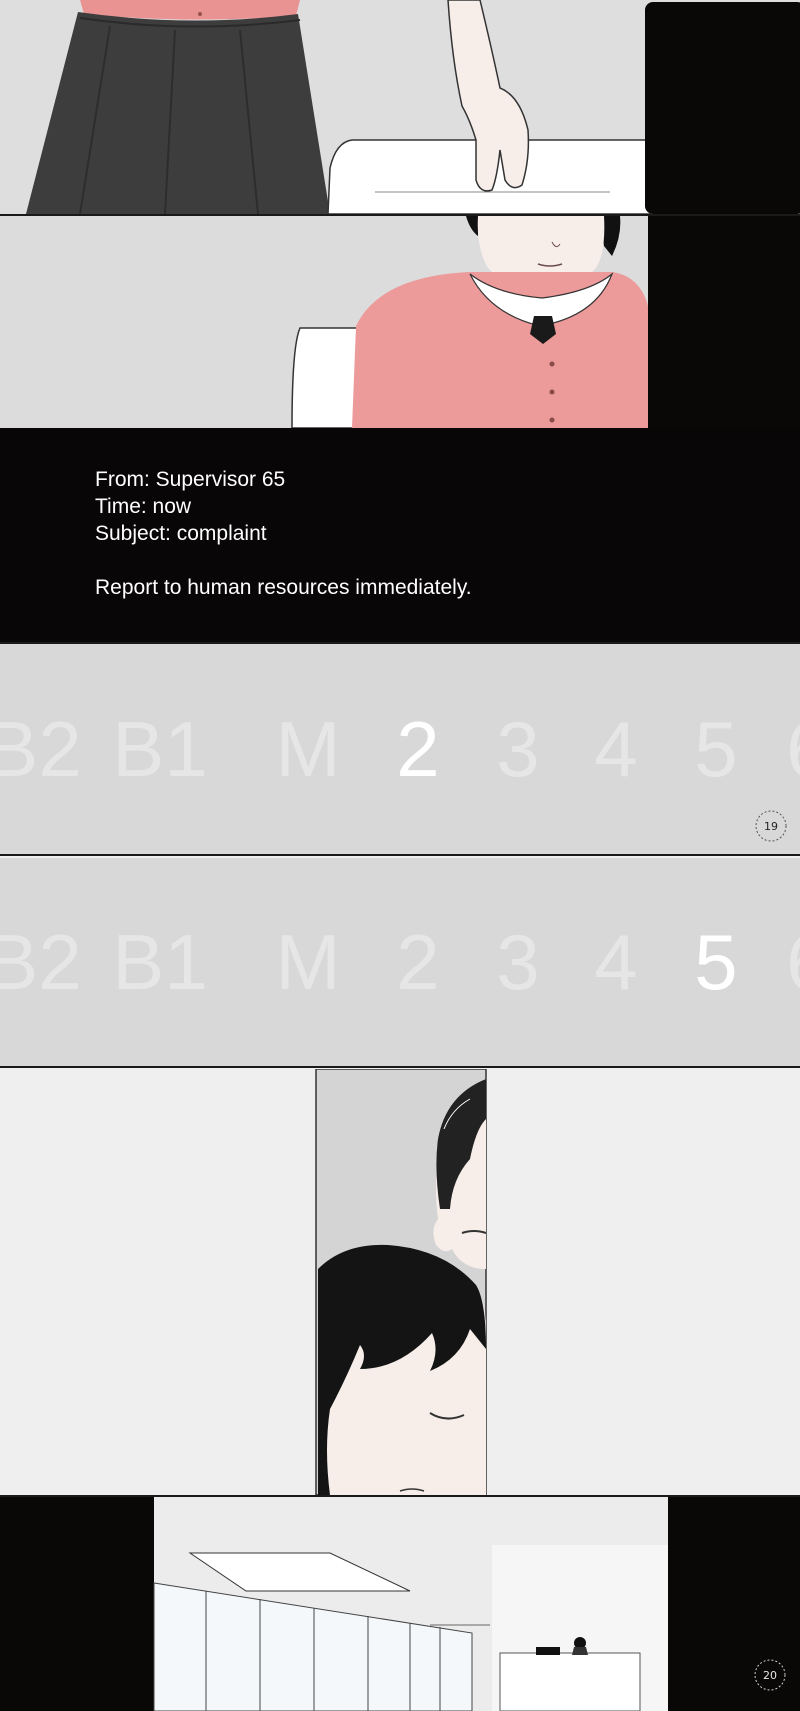 The image size is (800, 1711). I want to click on panel-corridor: 20, so click(400, 1604).